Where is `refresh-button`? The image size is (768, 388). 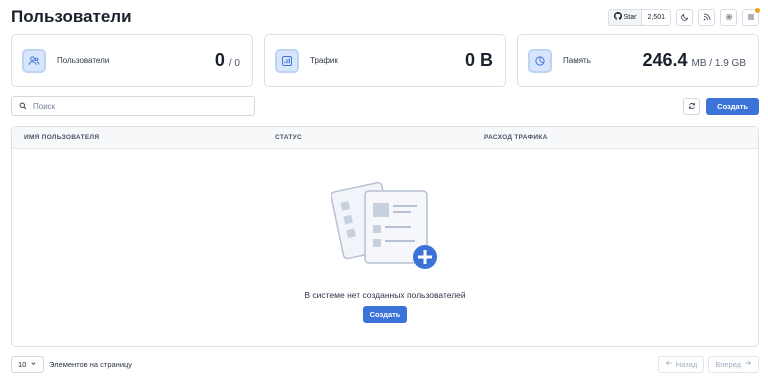
refresh-button is located at coordinates (692, 106).